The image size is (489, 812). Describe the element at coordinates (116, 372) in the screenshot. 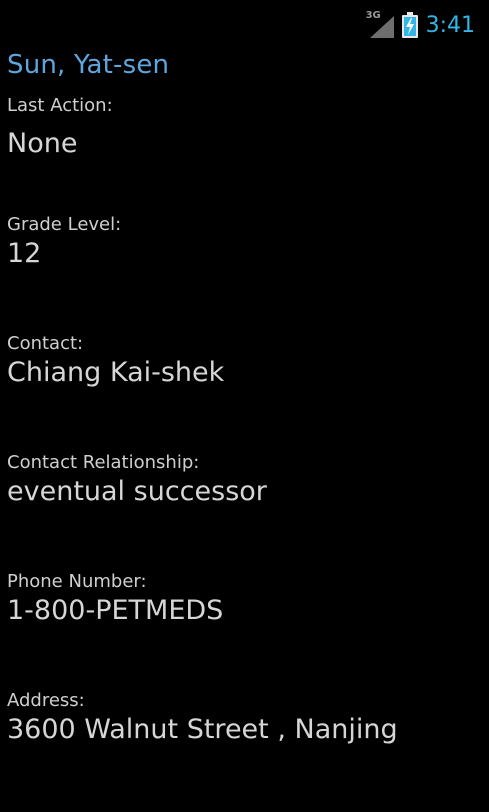

I see `field-value: Chiang Kai-shek` at that location.